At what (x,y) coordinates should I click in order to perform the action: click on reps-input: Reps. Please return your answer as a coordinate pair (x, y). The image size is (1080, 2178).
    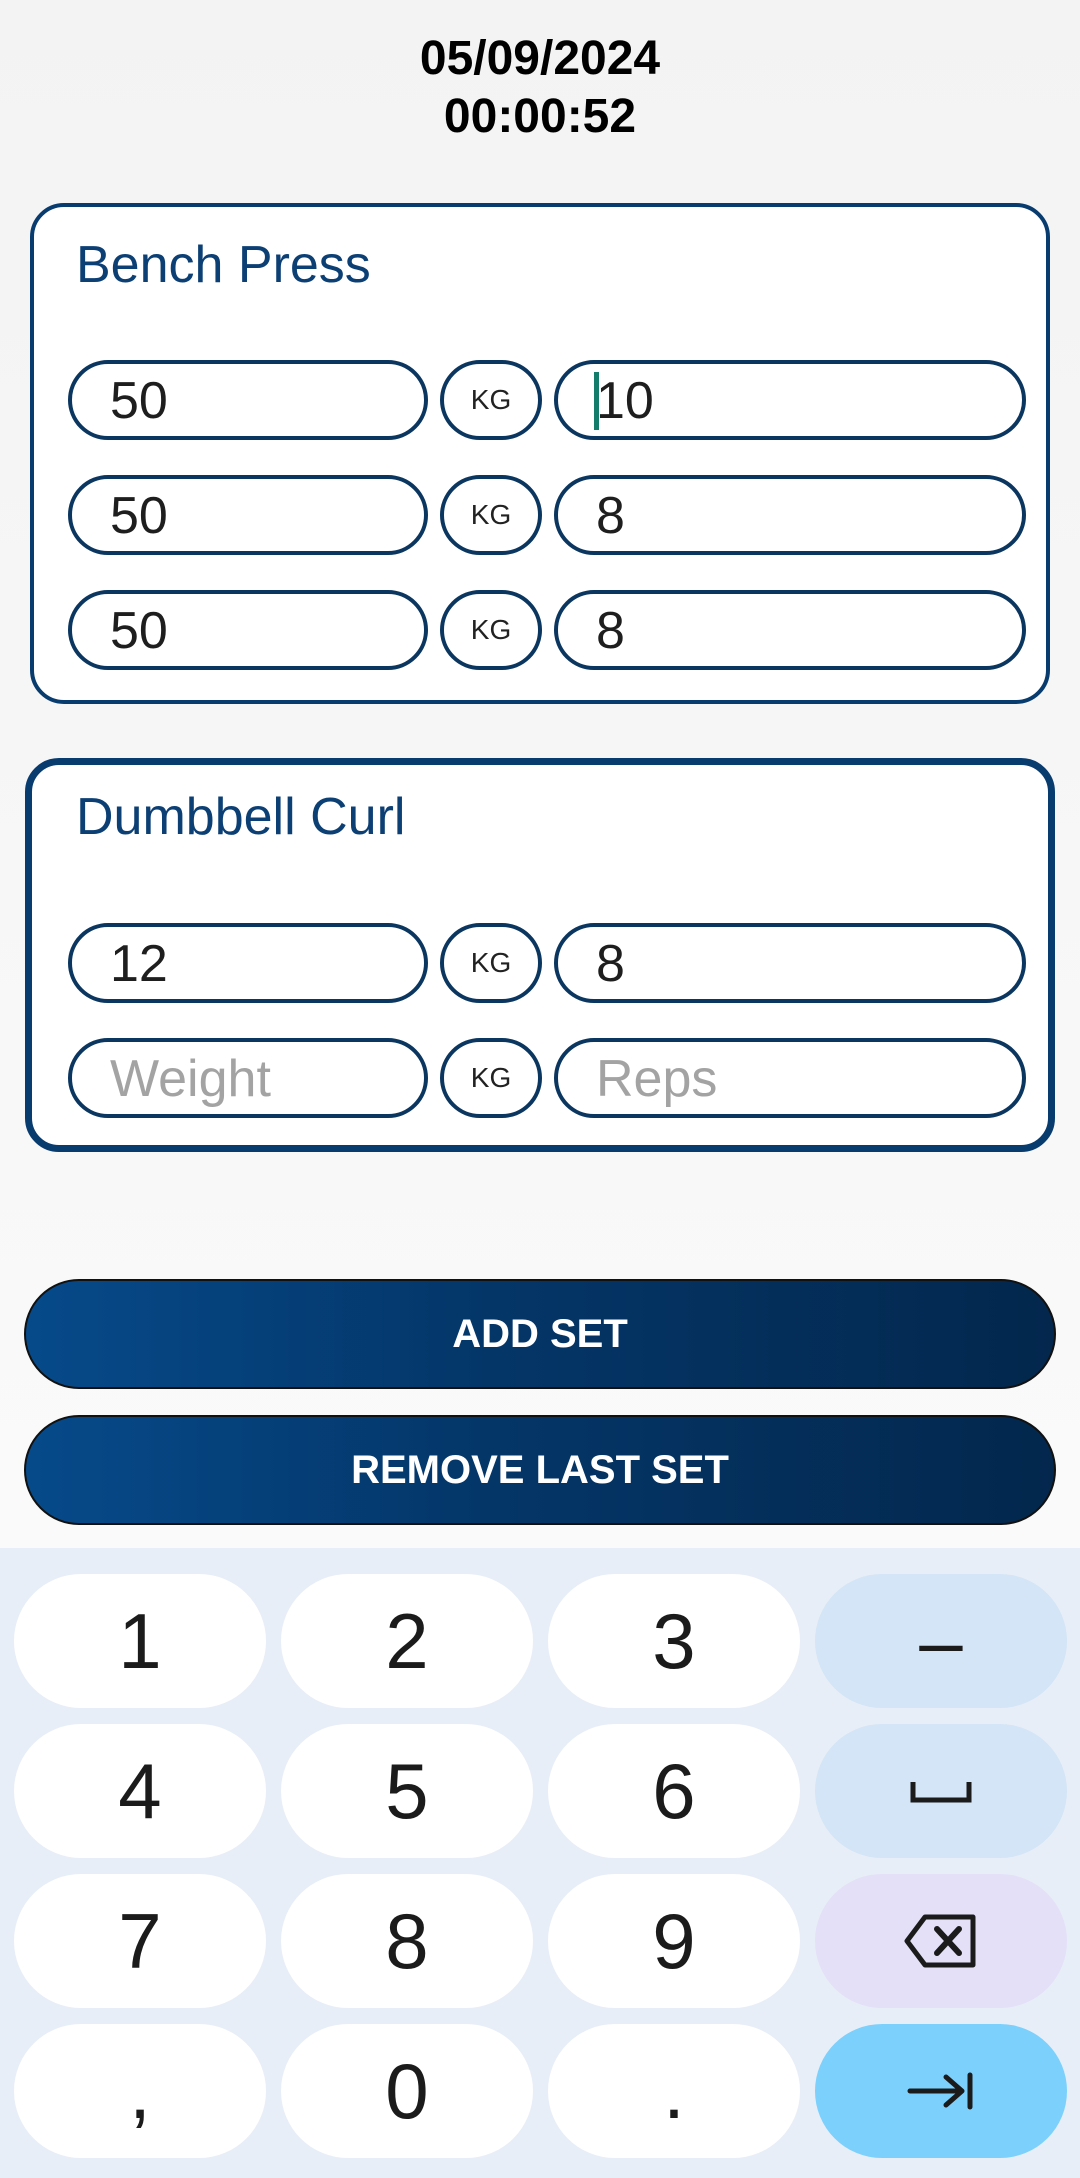
    Looking at the image, I should click on (790, 1078).